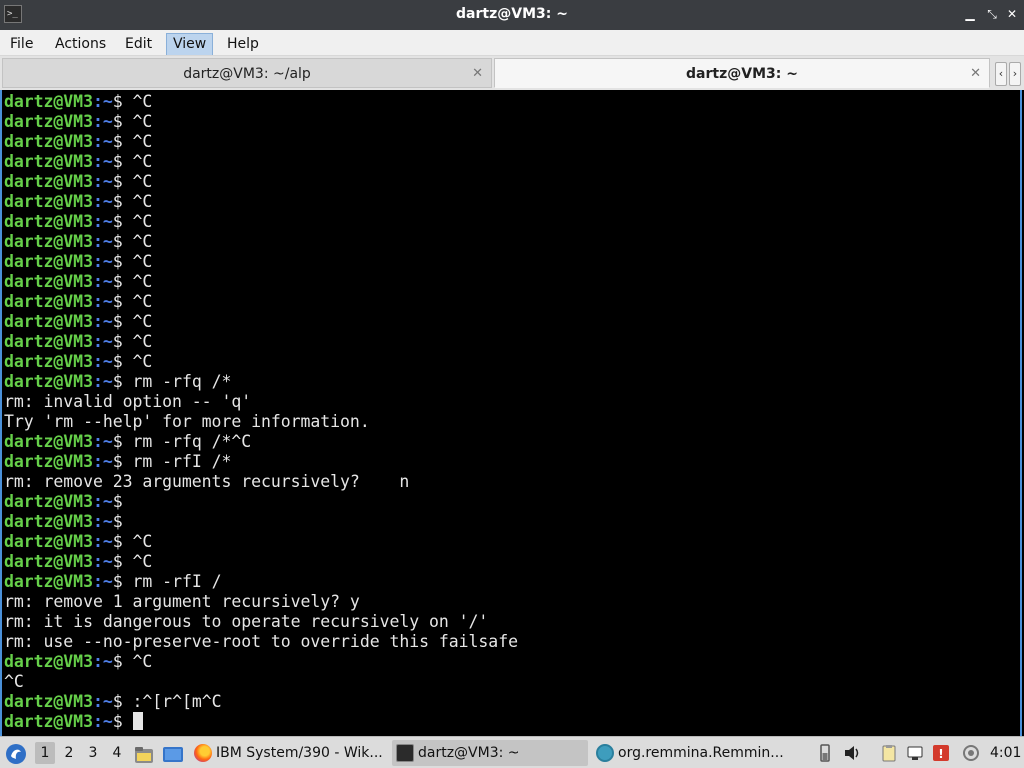 The image size is (1024, 768). I want to click on terminal-line: dartz@VM3:~$ rm -rfq /*^C, so click(261, 442).